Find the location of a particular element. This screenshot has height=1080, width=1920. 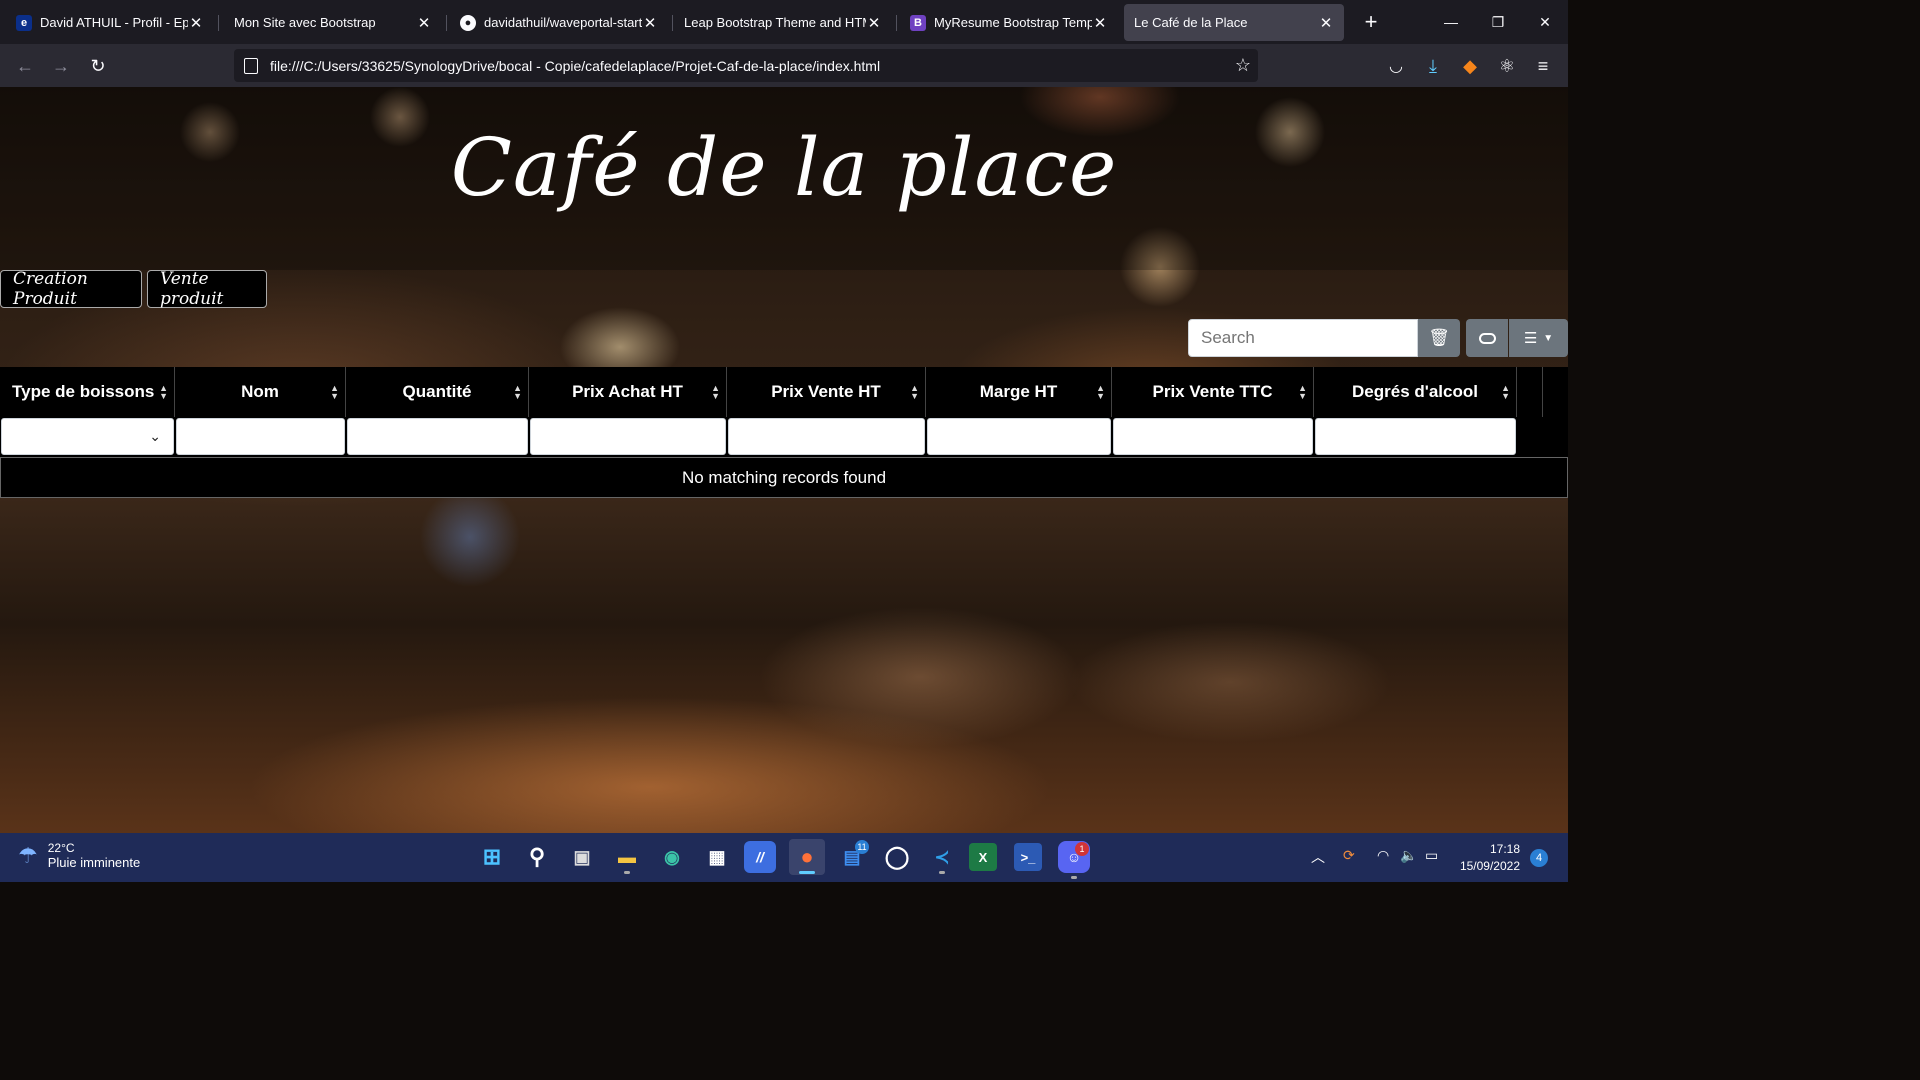

show-hidden-icons-chevron-icon: ︿ is located at coordinates (1318, 857).